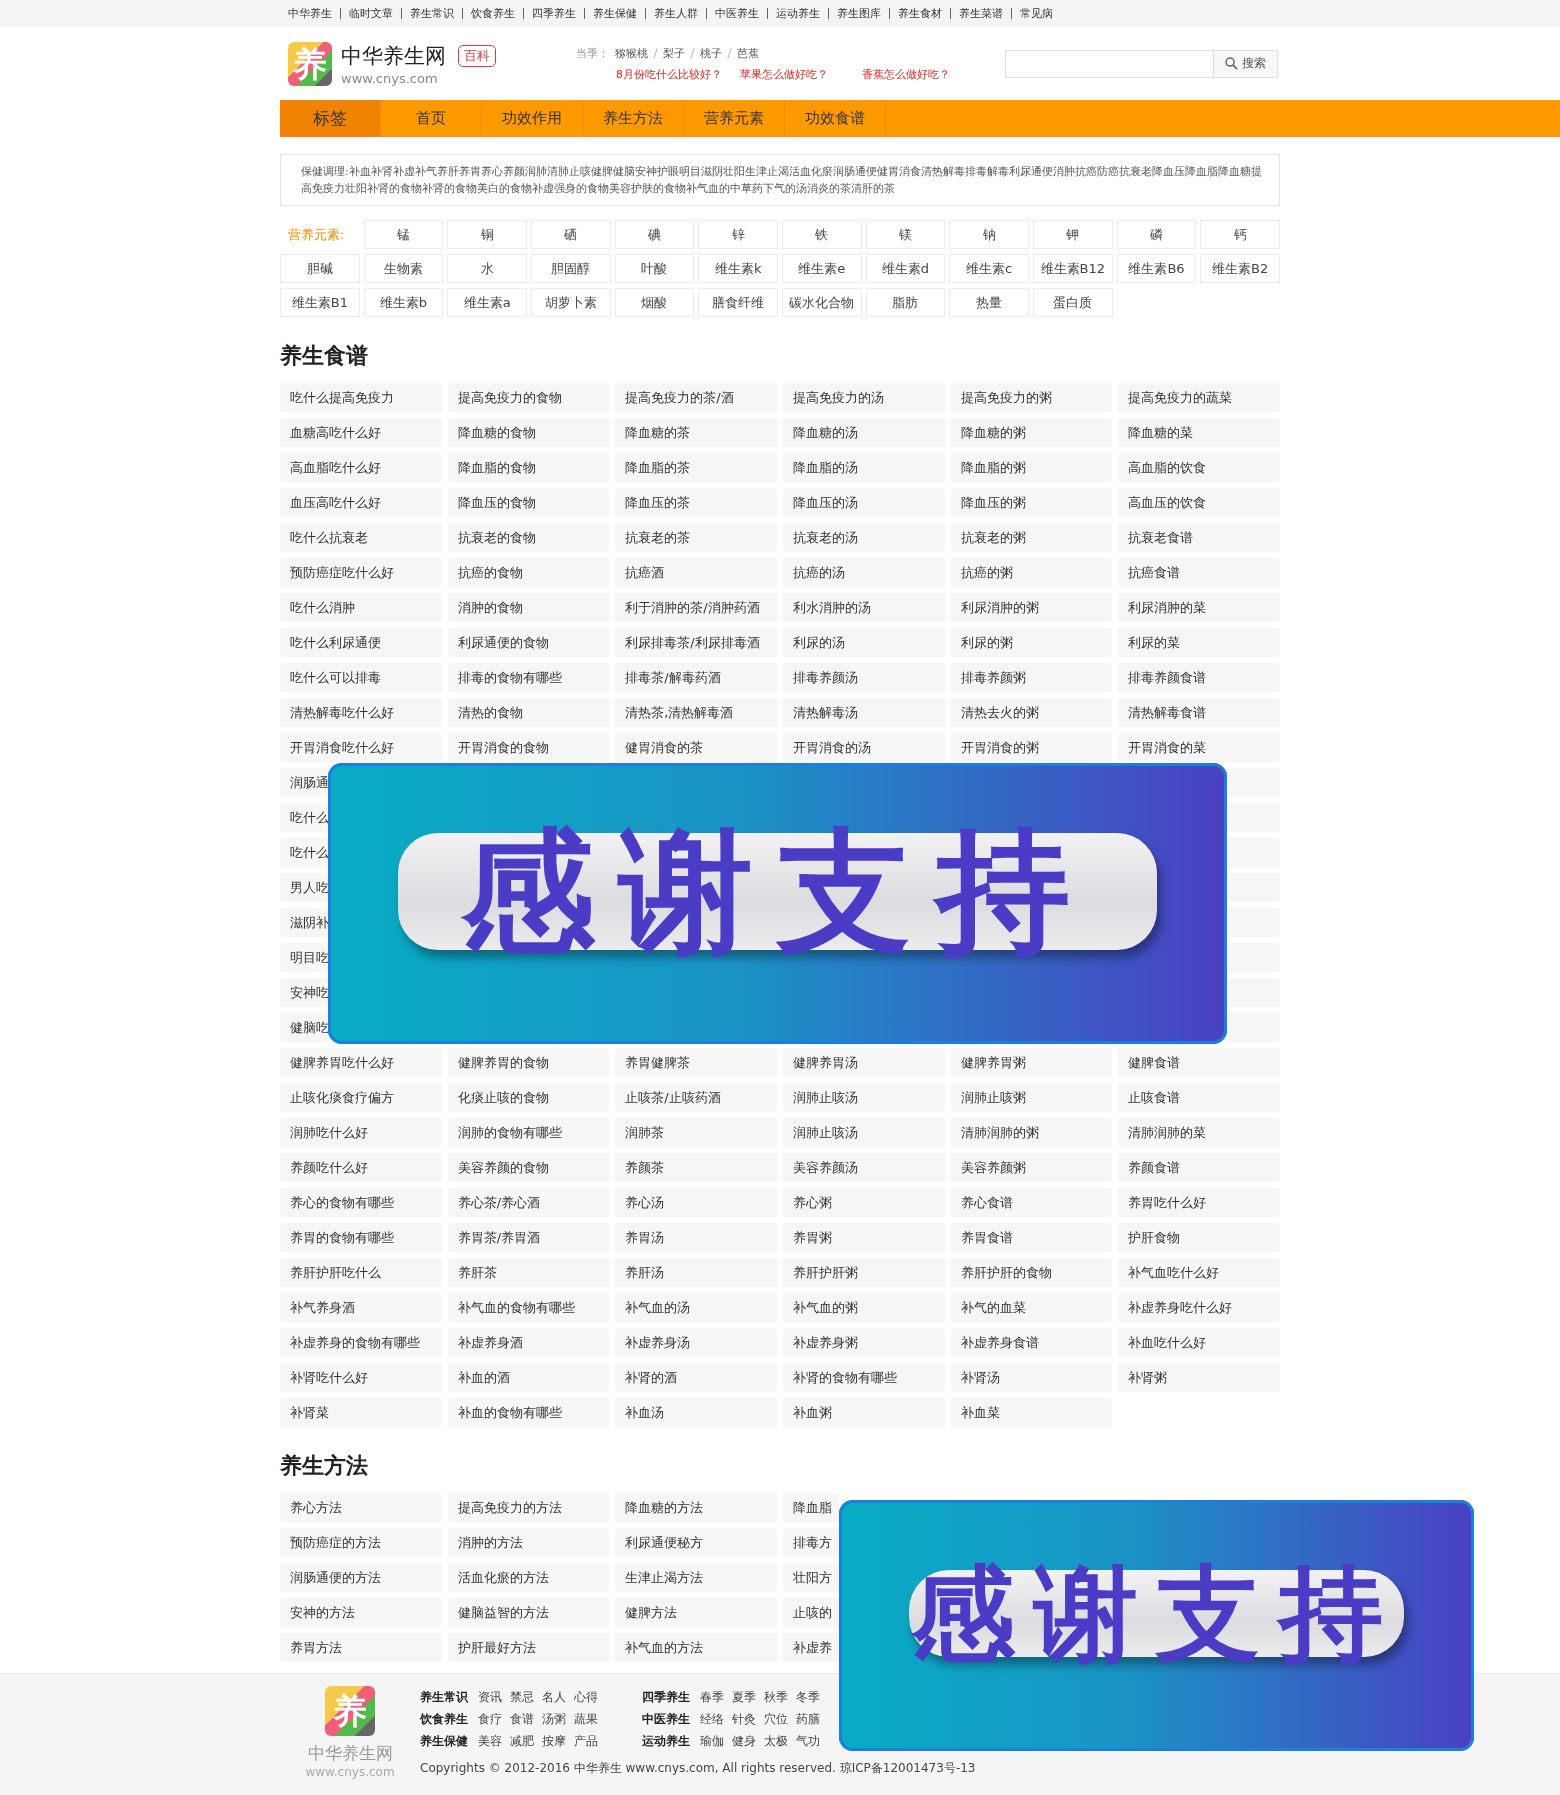 This screenshot has height=1795, width=1560. I want to click on method-link: 润肠通便的方法, so click(361, 1577).